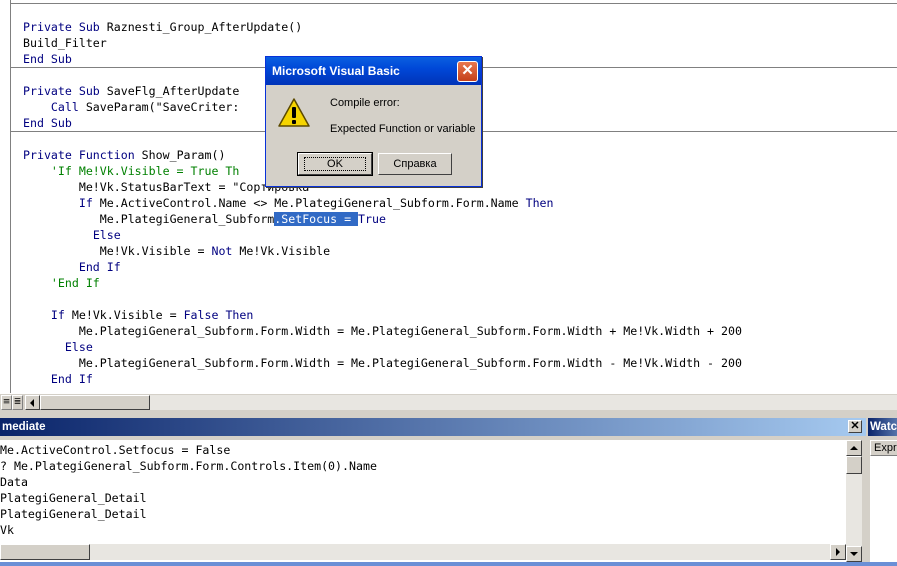  I want to click on code-line: Private Sub Raznesti_Group_AfterUpdate(), so click(162, 27).